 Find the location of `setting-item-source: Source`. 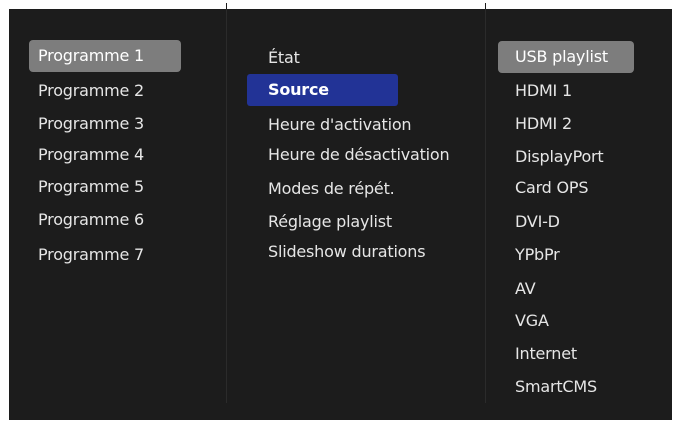

setting-item-source: Source is located at coordinates (322, 90).